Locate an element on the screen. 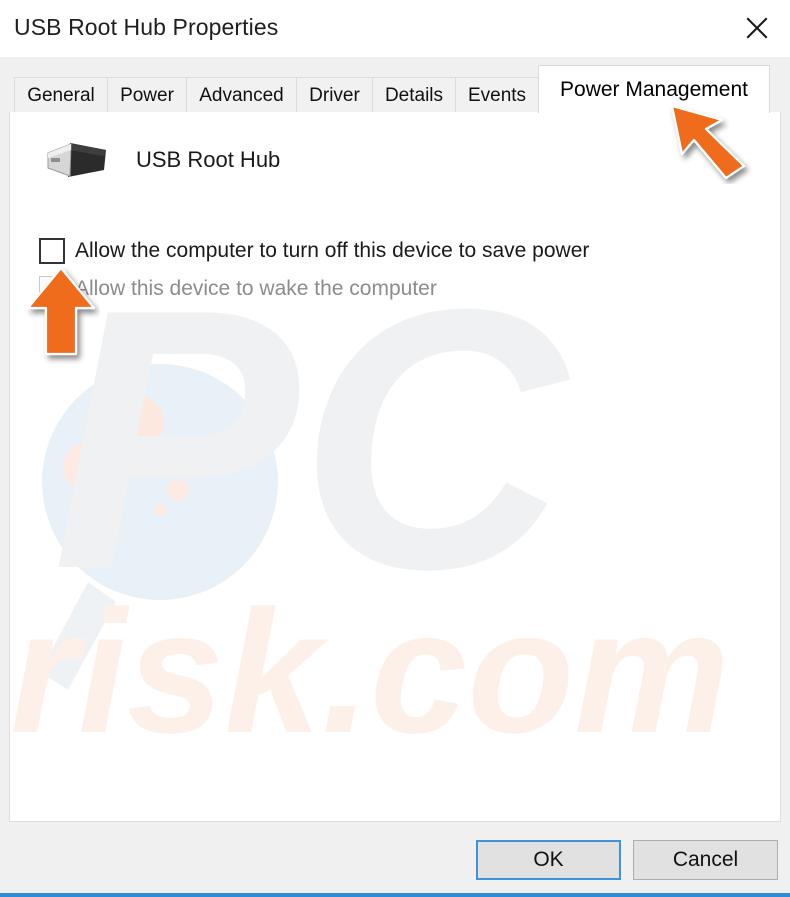 Image resolution: width=790 pixels, height=897 pixels. tab-details: Details is located at coordinates (414, 95).